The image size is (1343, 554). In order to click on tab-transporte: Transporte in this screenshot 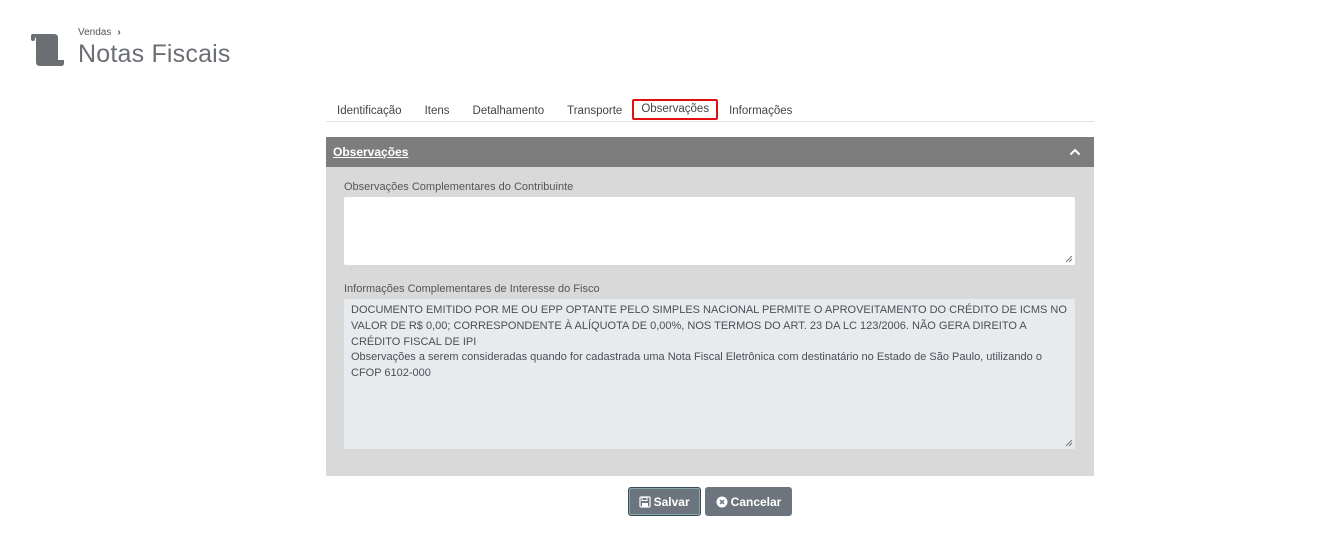, I will do `click(594, 113)`.